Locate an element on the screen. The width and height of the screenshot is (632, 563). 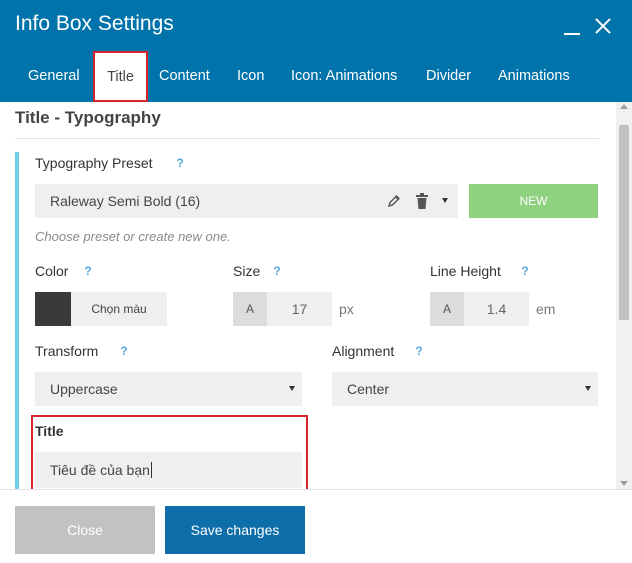
tab-divider: Divider is located at coordinates (448, 76).